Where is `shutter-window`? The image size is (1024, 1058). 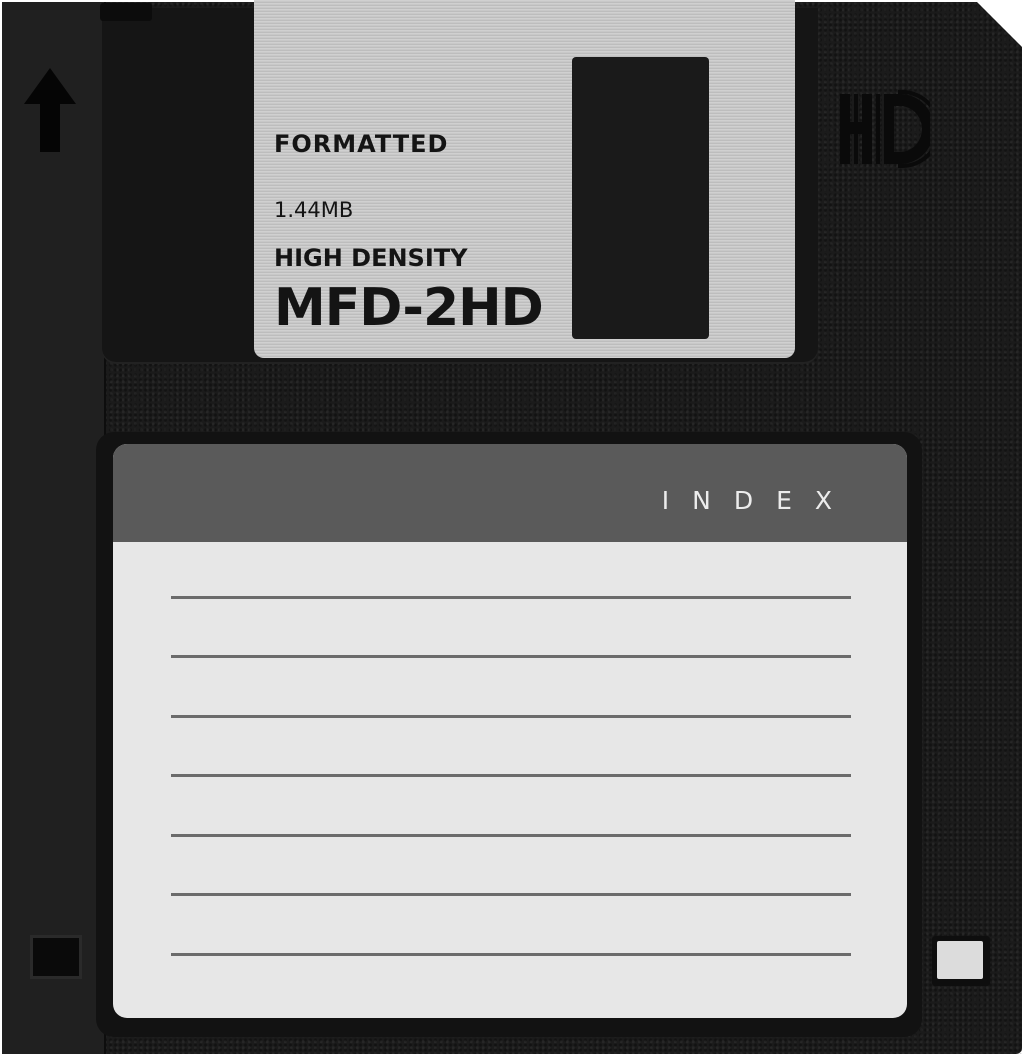 shutter-window is located at coordinates (640, 198).